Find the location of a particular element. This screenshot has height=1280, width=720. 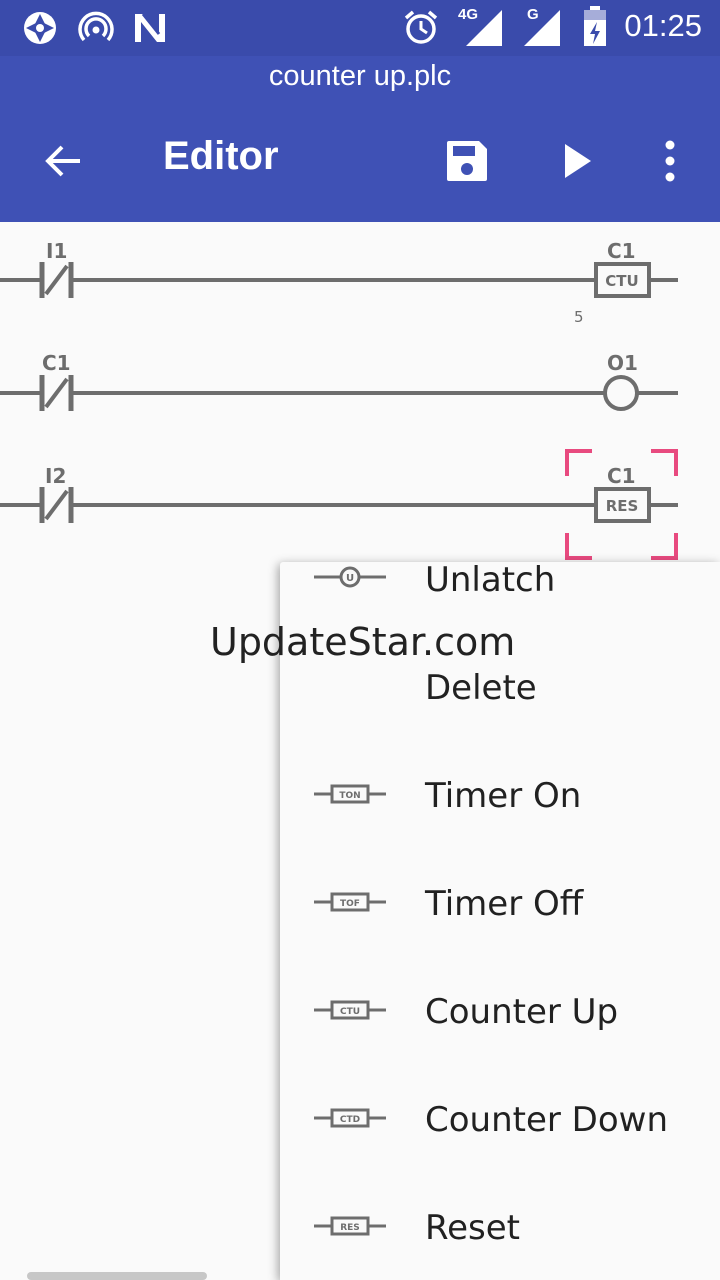

svg-text: TON is located at coordinates (349, 796).